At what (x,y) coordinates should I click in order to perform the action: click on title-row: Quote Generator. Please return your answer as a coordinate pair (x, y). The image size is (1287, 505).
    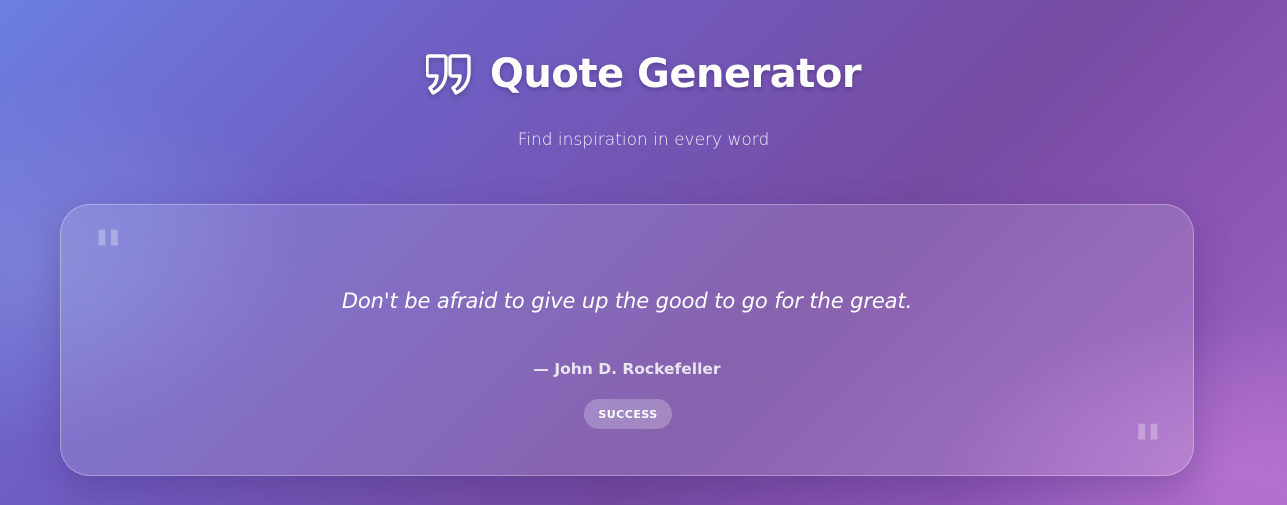
    Looking at the image, I should click on (643, 74).